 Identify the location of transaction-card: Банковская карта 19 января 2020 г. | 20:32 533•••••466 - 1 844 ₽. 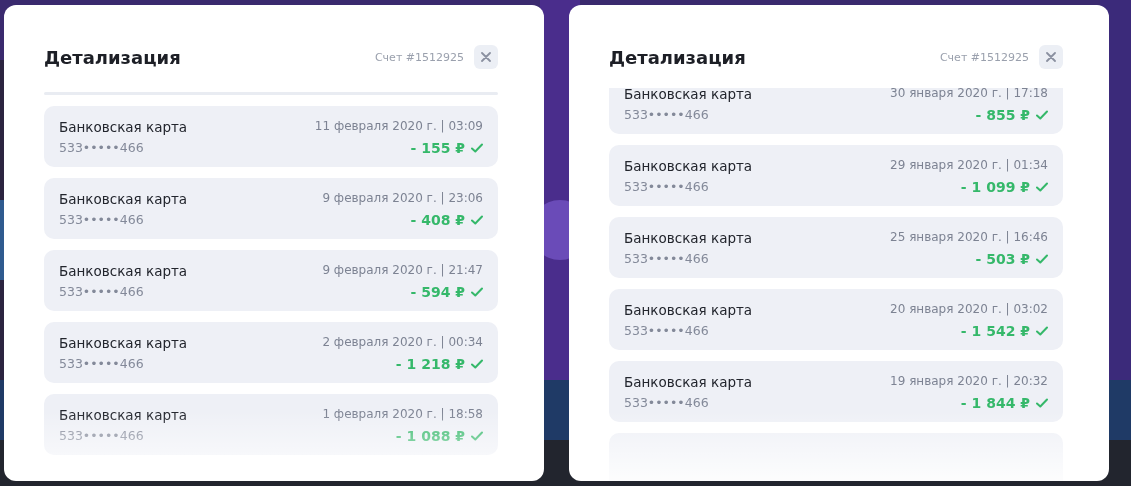
(836, 391).